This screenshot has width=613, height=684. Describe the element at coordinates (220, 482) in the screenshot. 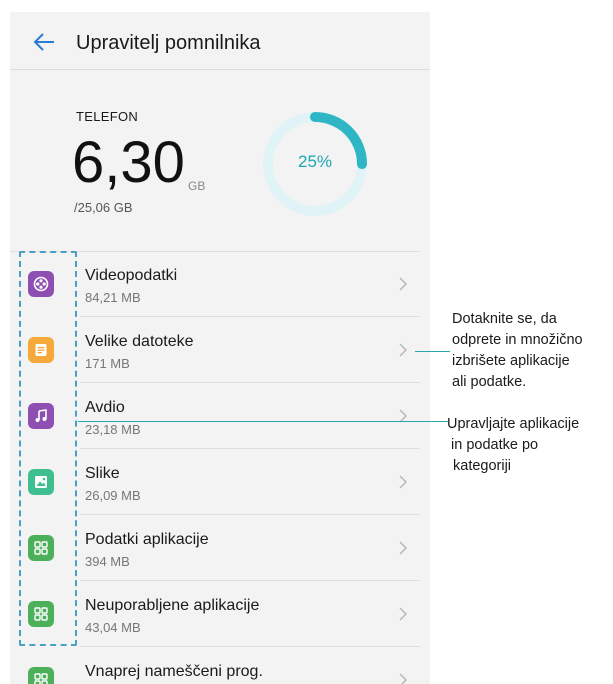

I see `list-item: Slike 26,09 MB` at that location.